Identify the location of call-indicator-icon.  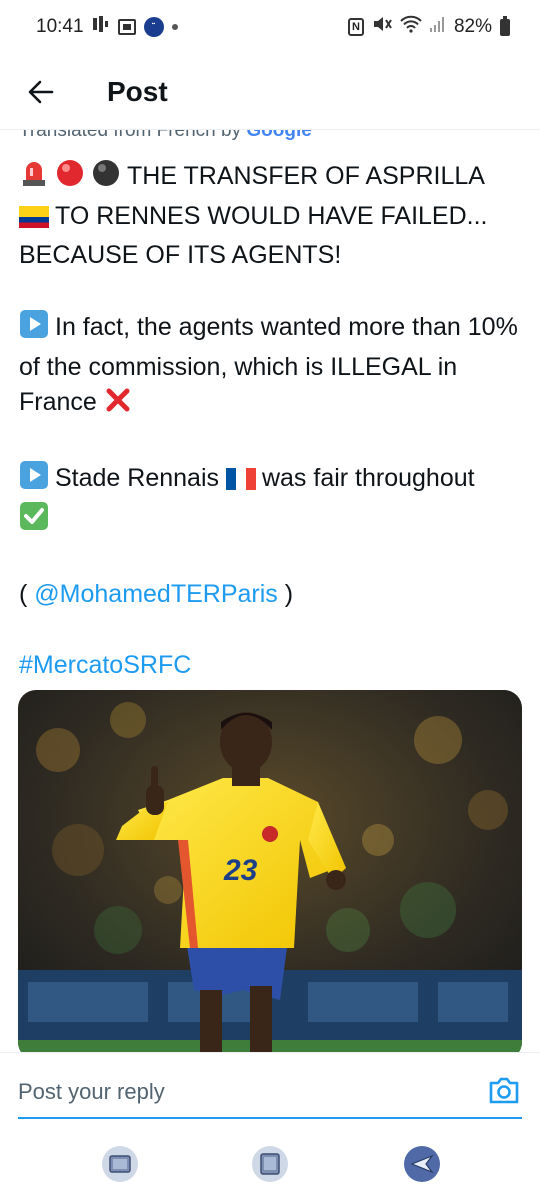
(101, 27).